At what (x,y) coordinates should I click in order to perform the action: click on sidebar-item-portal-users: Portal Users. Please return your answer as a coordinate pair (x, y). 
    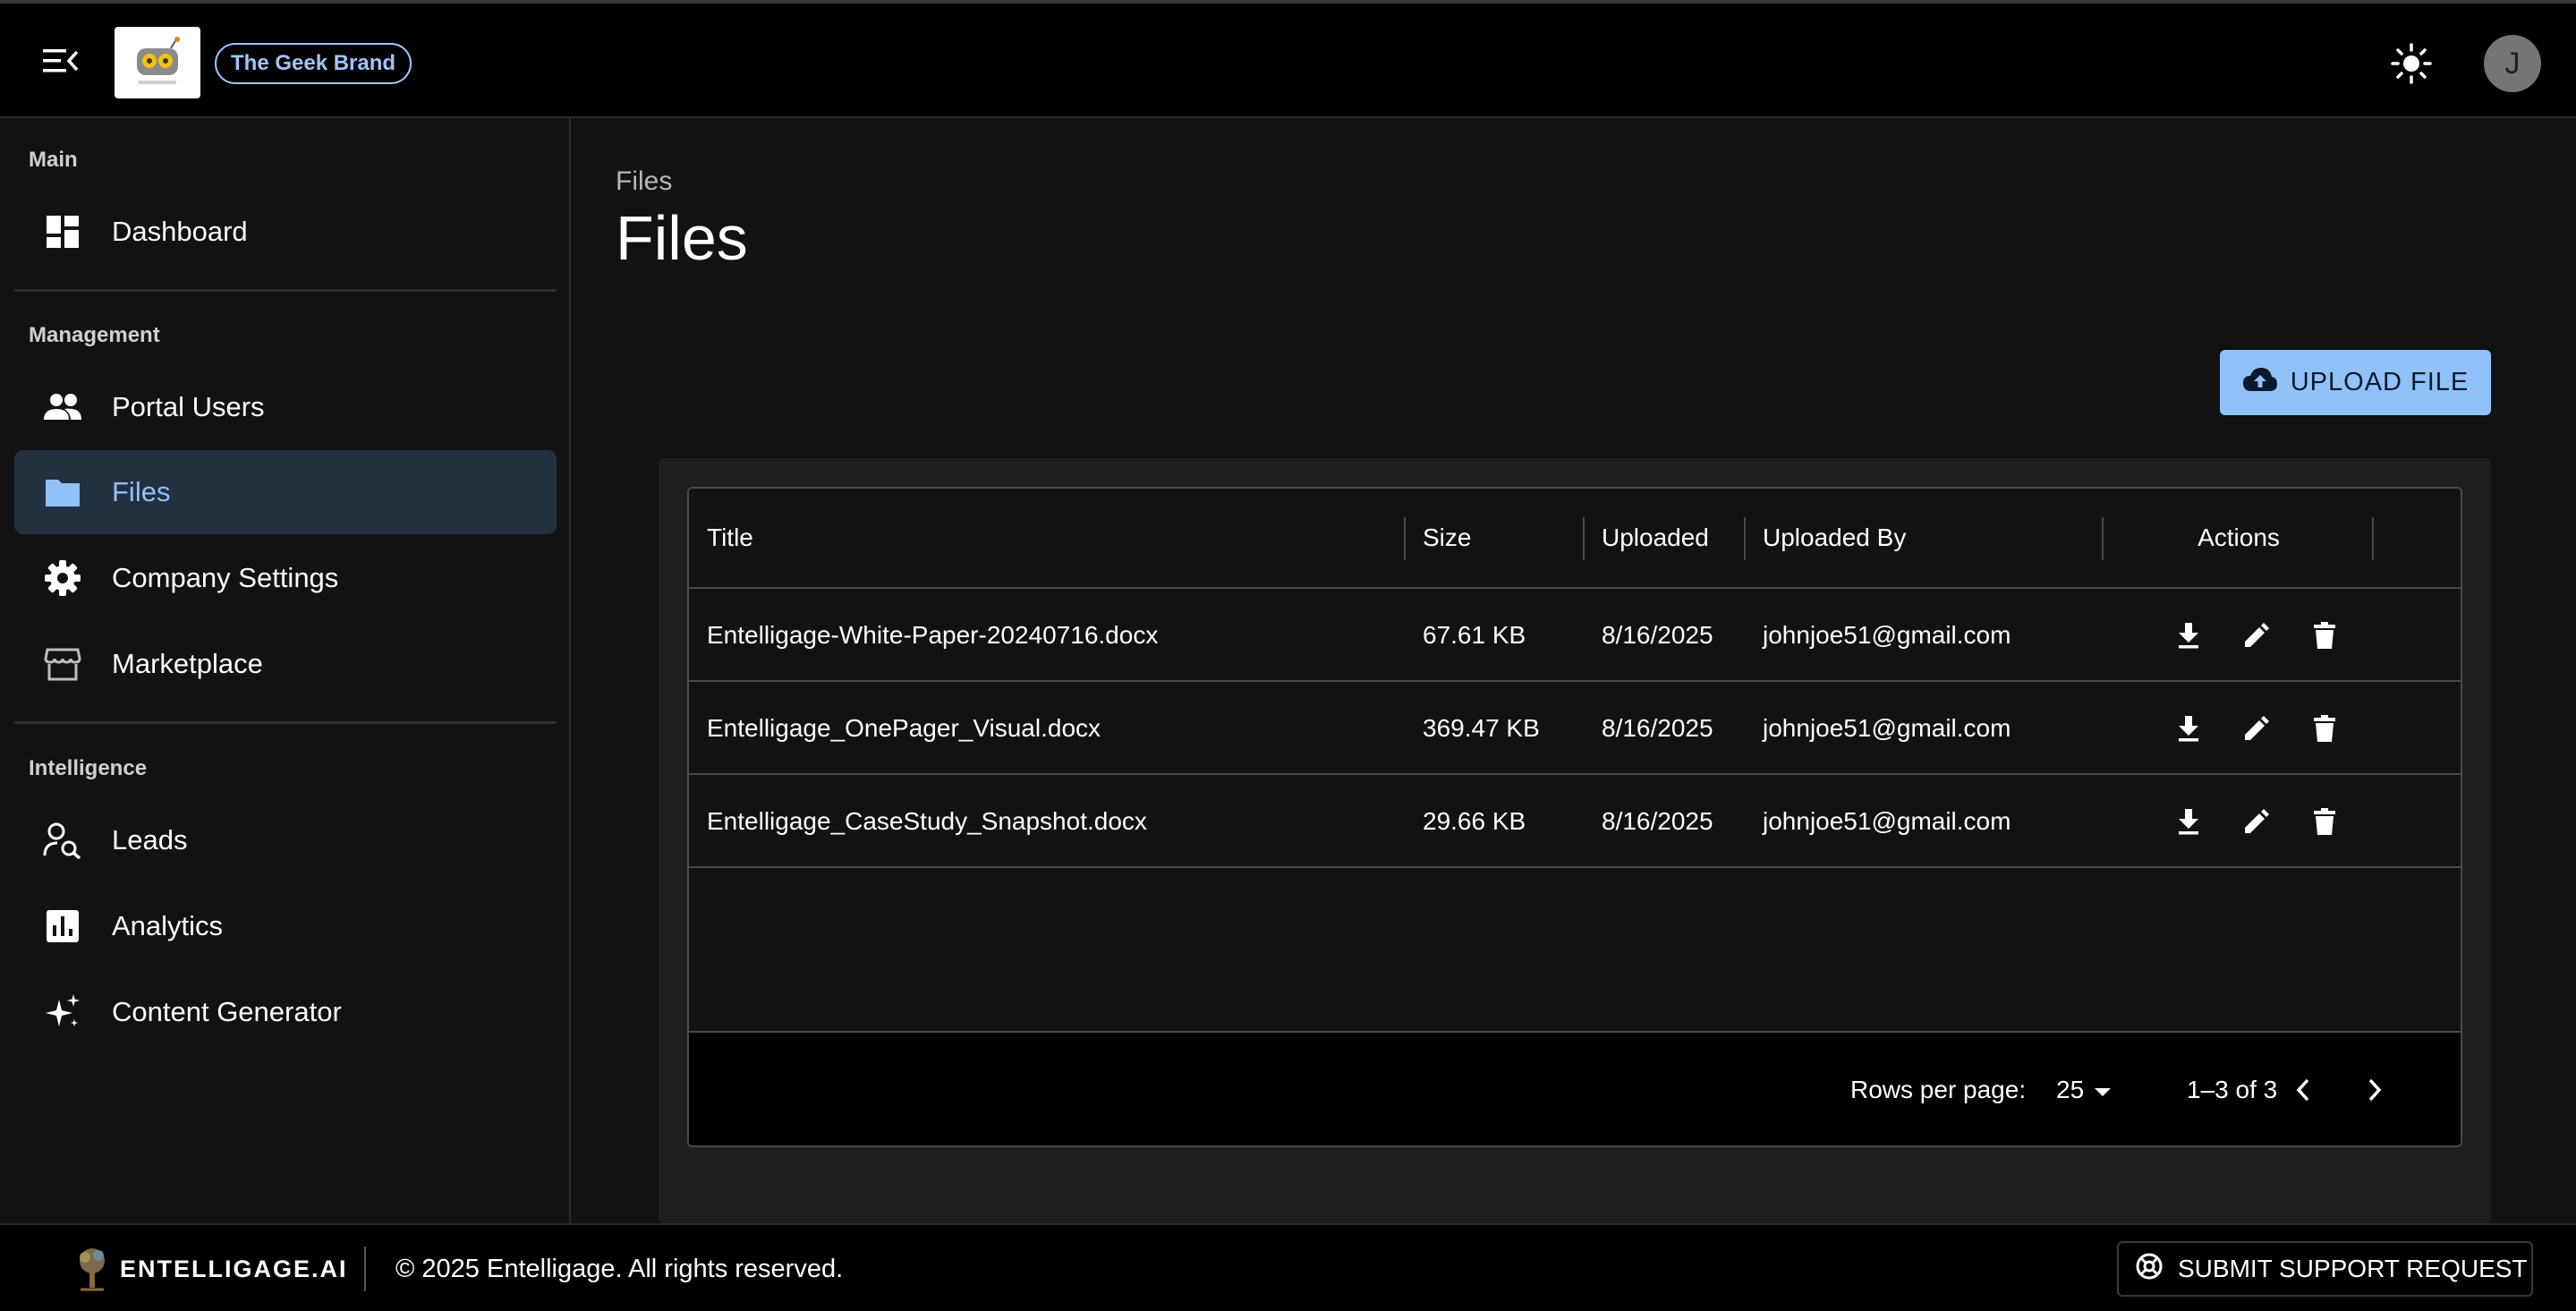
    Looking at the image, I should click on (285, 407).